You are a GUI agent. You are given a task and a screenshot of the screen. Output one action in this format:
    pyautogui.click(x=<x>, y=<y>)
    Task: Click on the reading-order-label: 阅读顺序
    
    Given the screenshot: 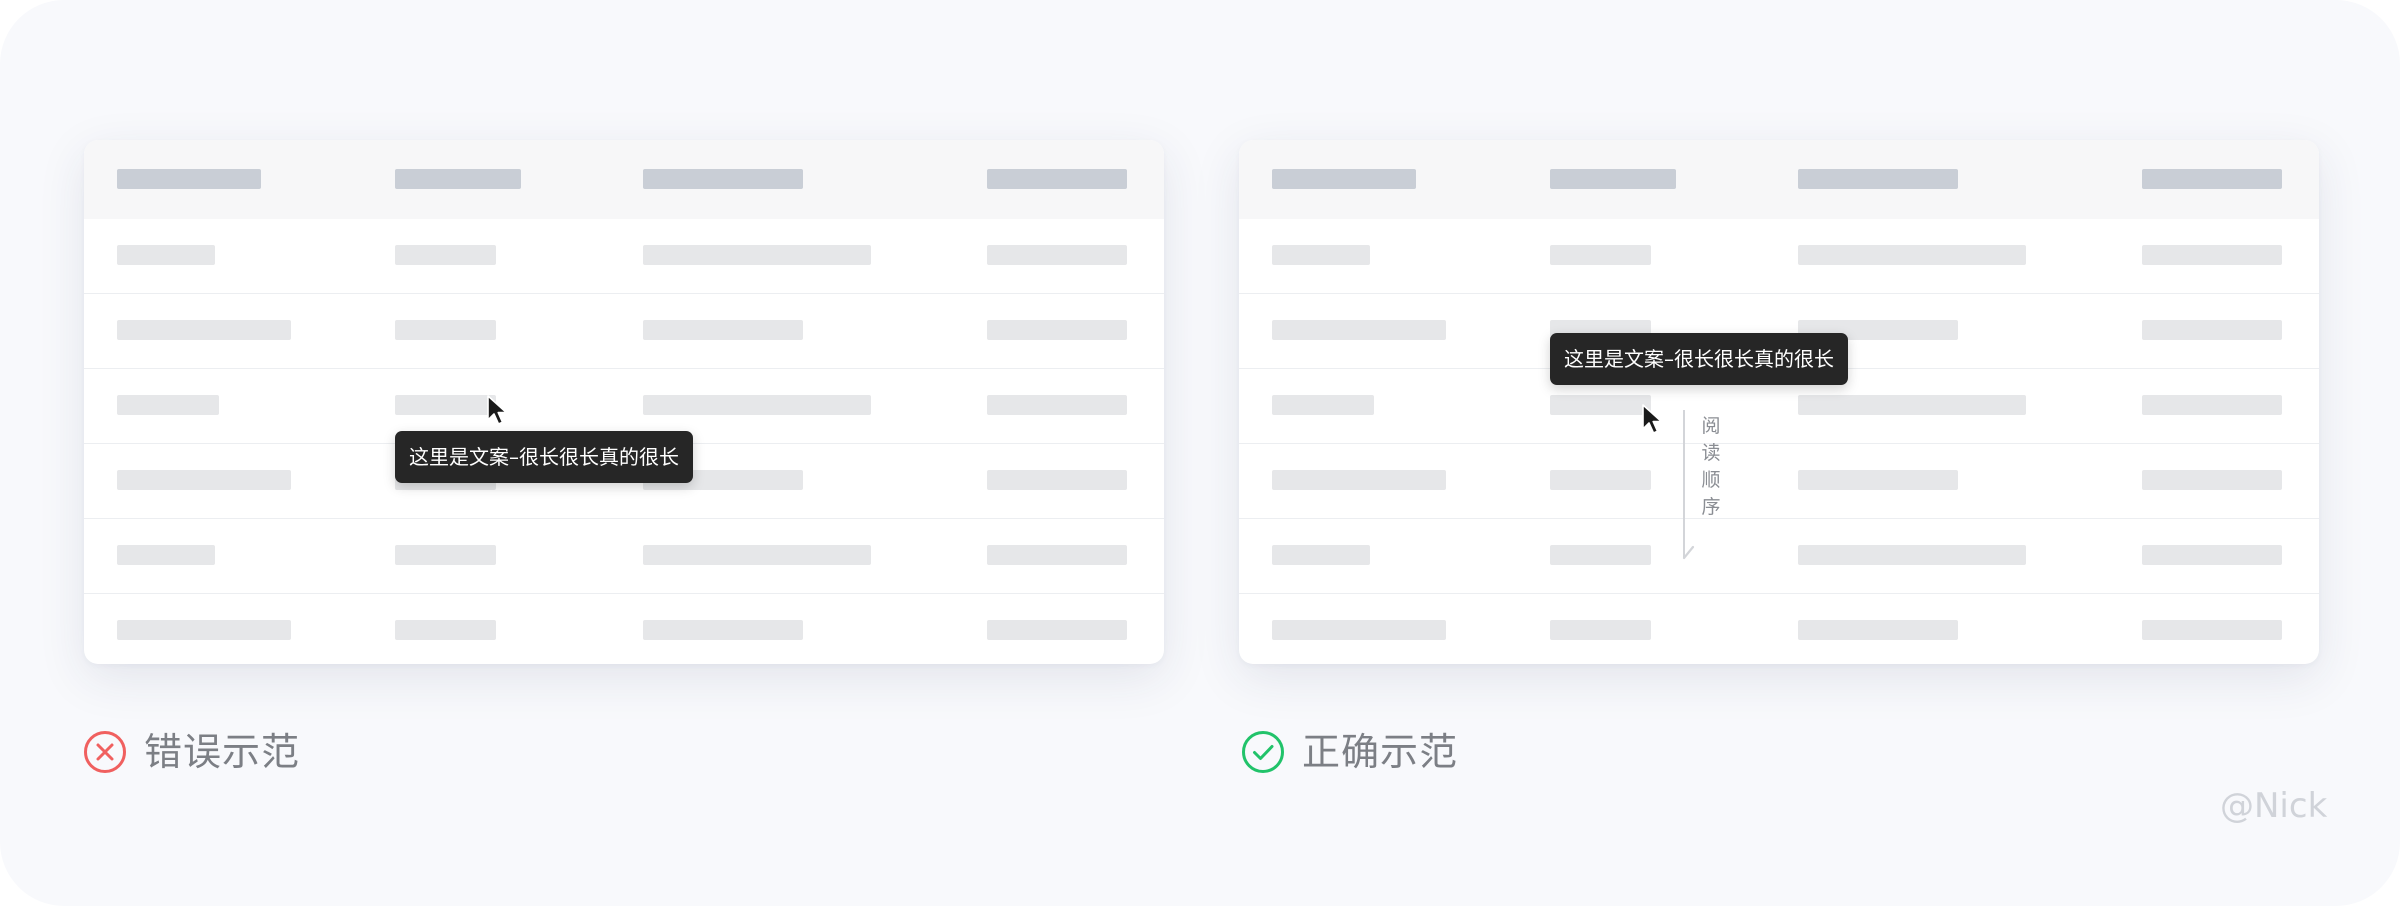 What is the action you would take?
    pyautogui.click(x=1711, y=466)
    